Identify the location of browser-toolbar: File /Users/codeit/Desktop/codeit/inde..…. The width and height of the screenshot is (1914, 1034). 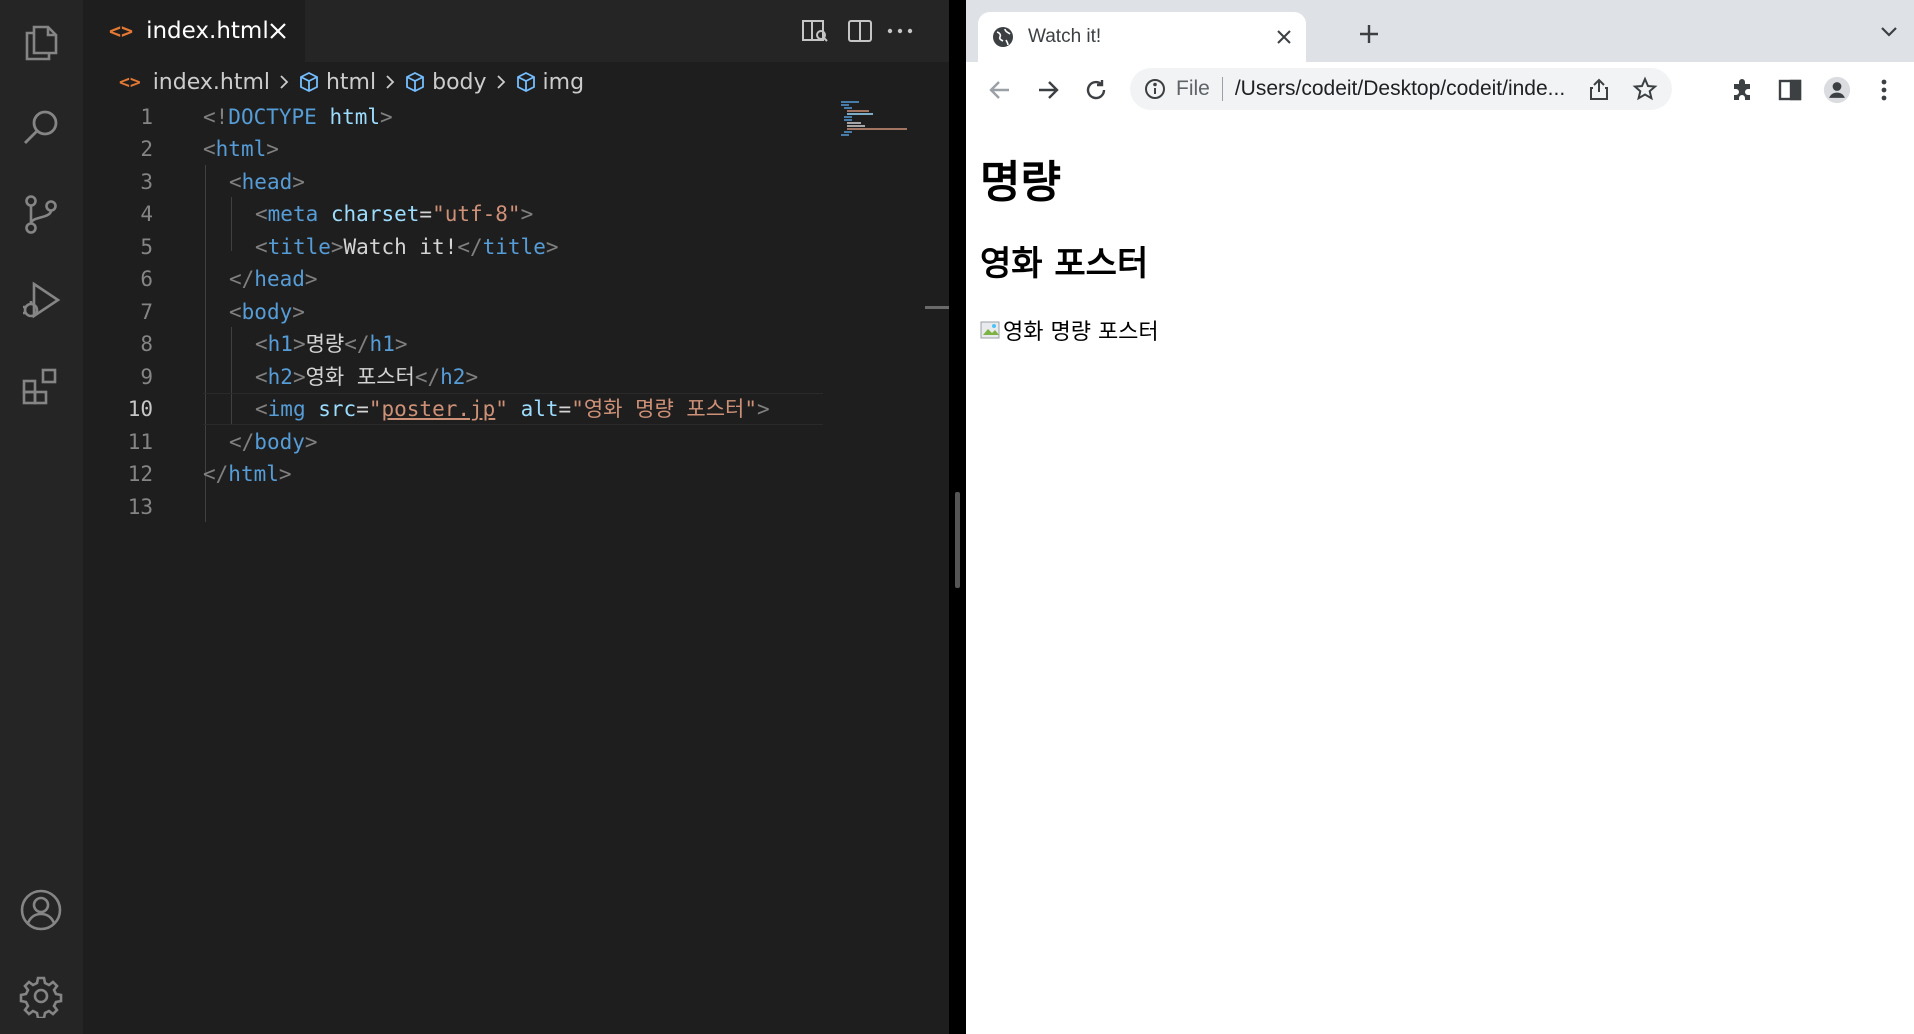
(1440, 90).